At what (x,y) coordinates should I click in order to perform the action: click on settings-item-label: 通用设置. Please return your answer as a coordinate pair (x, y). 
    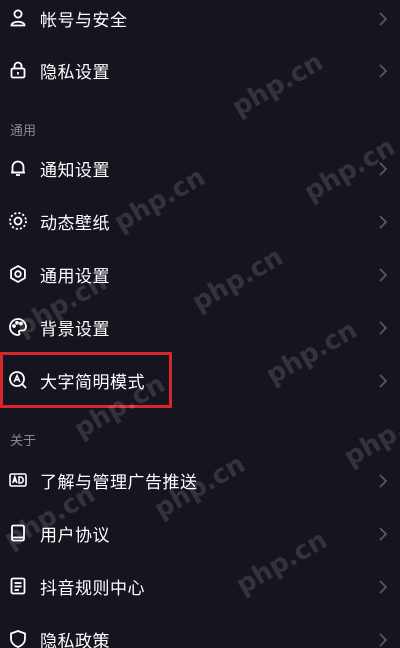
    Looking at the image, I should click on (75, 276).